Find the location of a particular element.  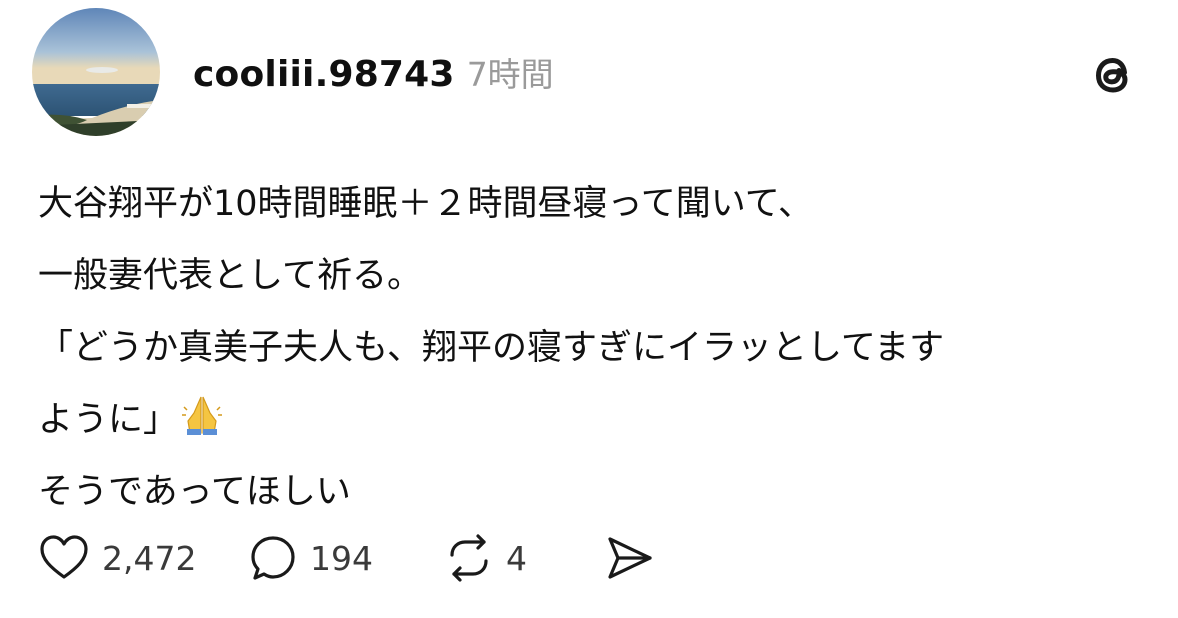

folded-hands-emoji is located at coordinates (202, 412).